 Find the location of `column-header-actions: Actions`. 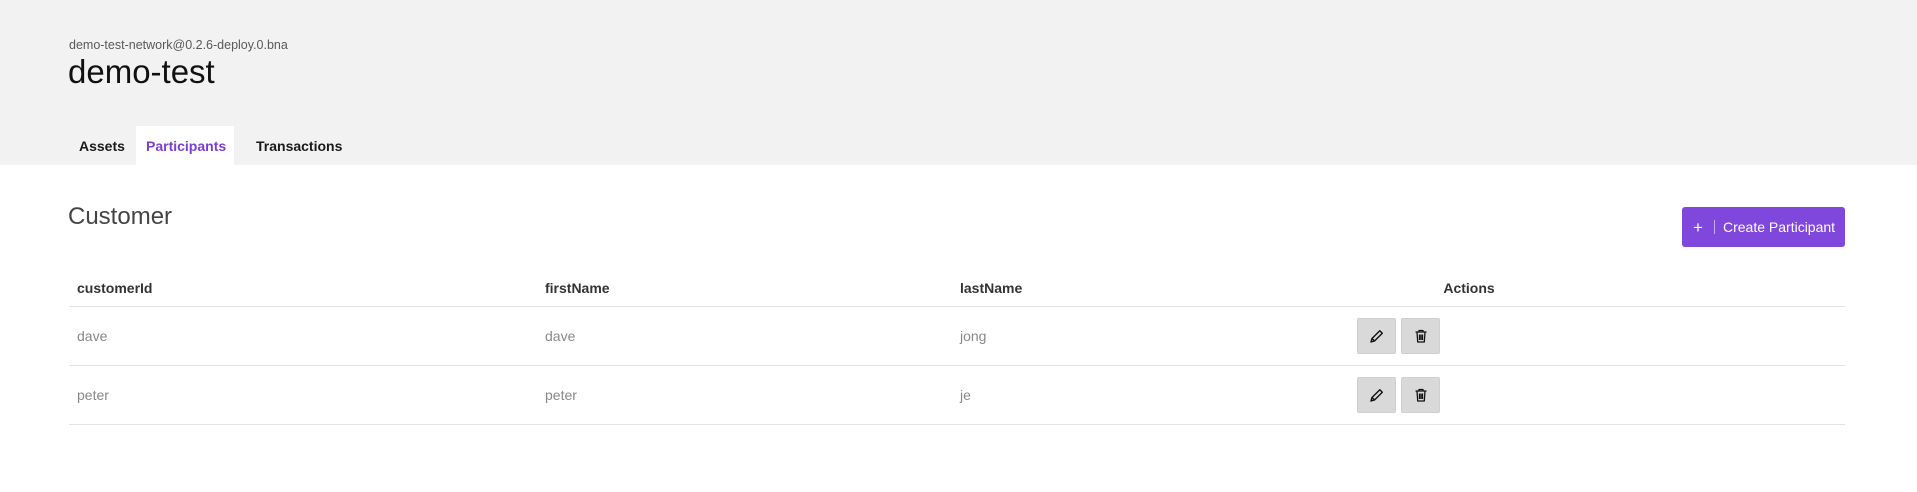

column-header-actions: Actions is located at coordinates (1469, 288).